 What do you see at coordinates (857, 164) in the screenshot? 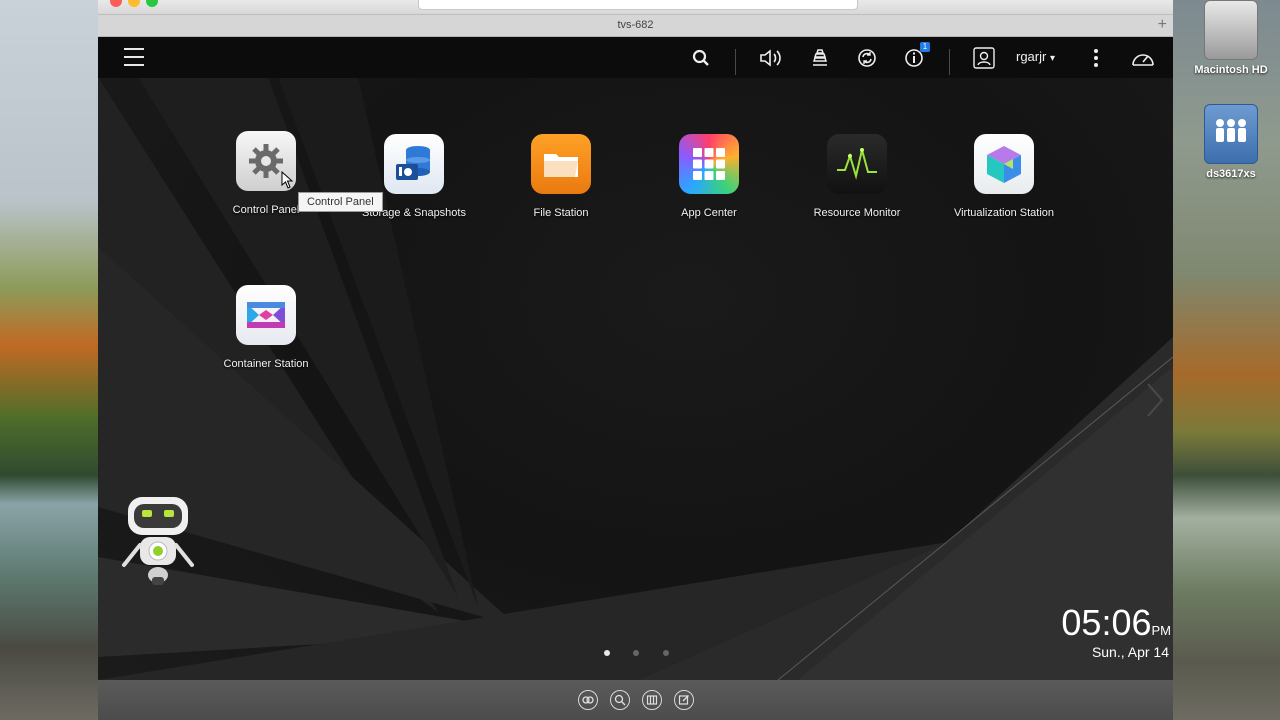
I see `pulse-chart-icon` at bounding box center [857, 164].